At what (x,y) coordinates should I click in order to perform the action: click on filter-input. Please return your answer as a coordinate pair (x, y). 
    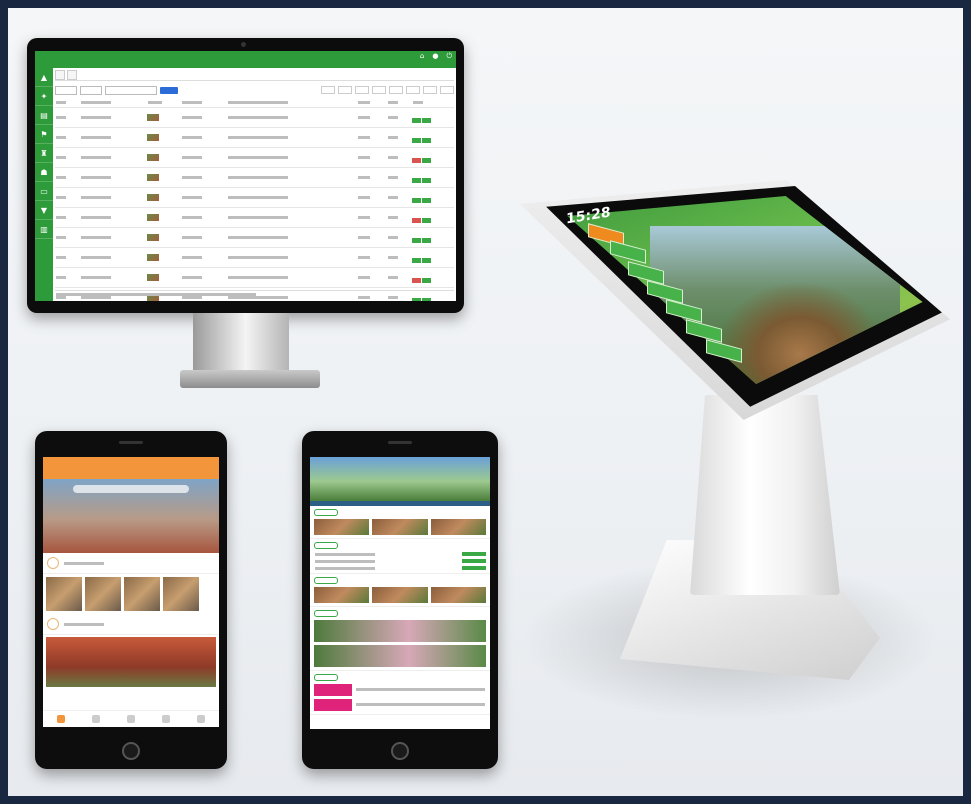
    Looking at the image, I should click on (66, 90).